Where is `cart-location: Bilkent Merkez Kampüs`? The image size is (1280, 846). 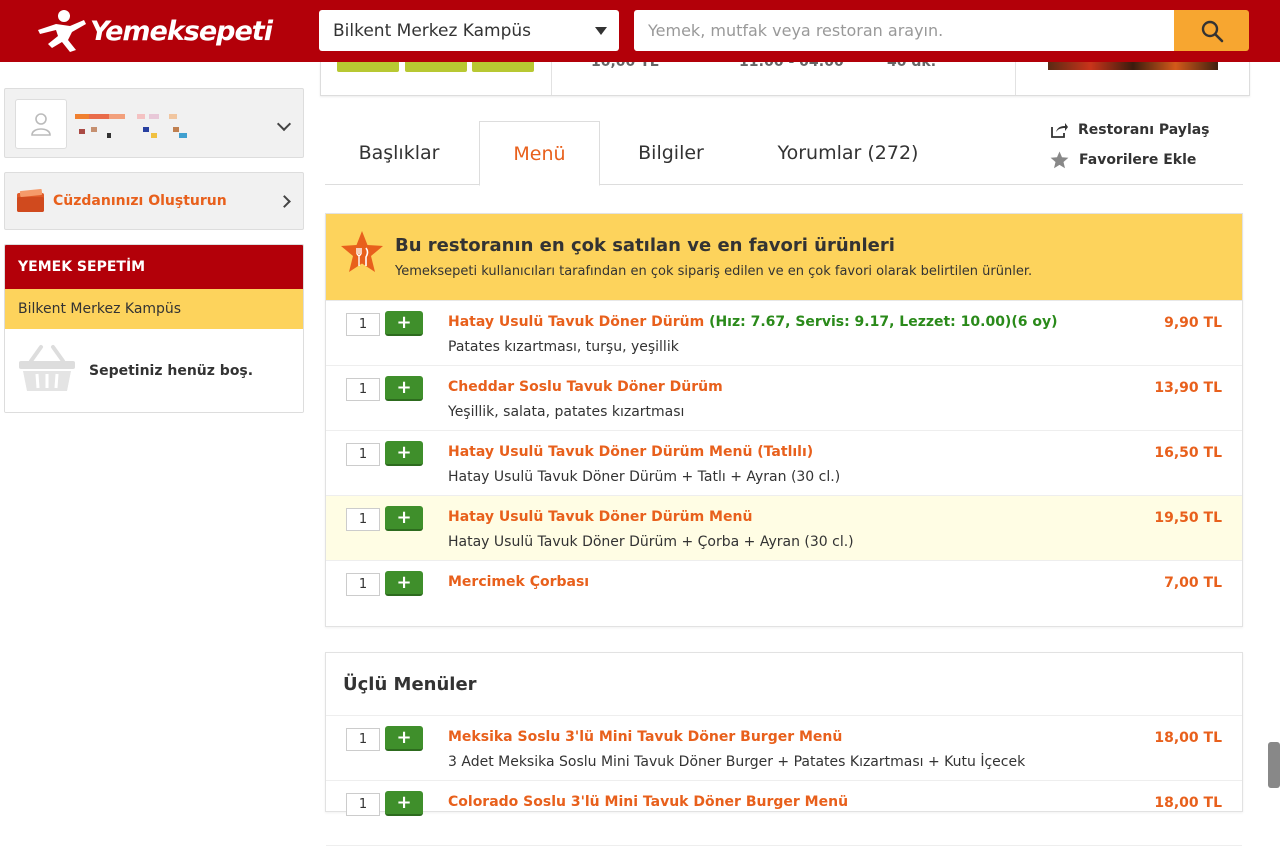
cart-location: Bilkent Merkez Kampüs is located at coordinates (154, 309).